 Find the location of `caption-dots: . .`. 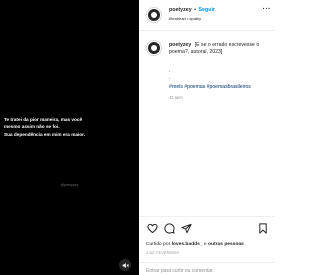

caption-dots: . . is located at coordinates (169, 74).